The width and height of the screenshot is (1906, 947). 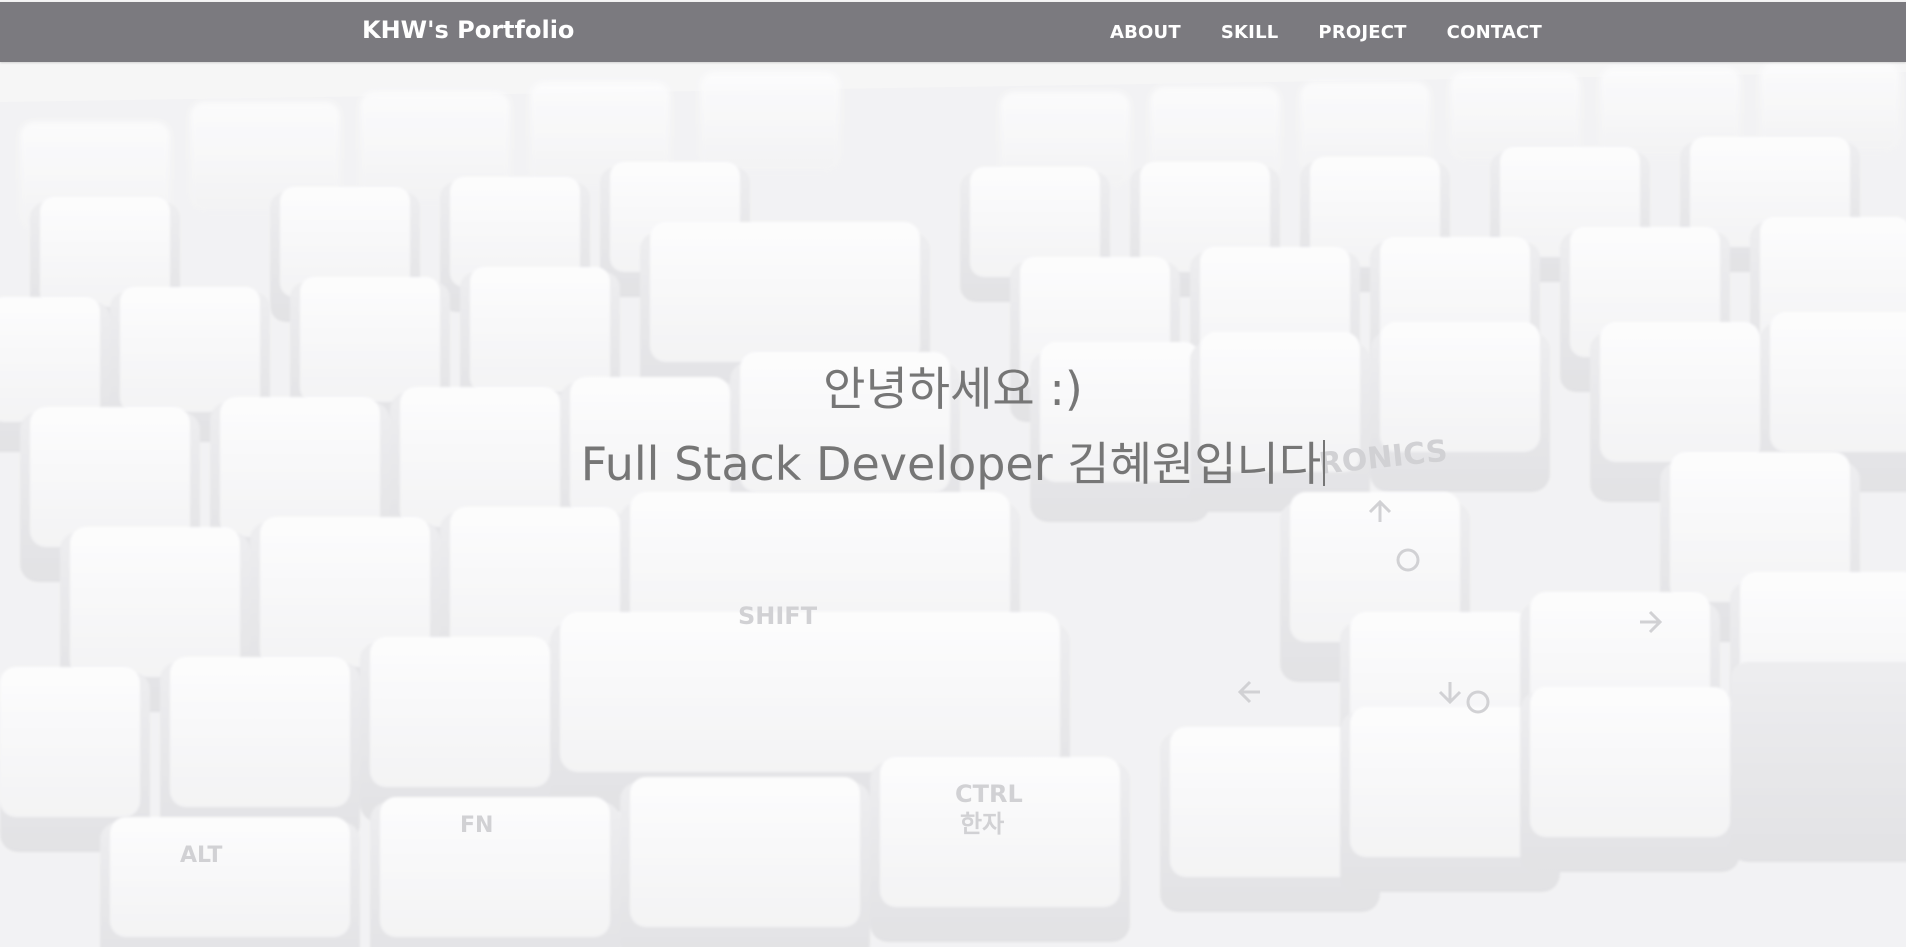 I want to click on hero-intro-text: Full Stack Developer 김혜원입니다, so click(x=951, y=464).